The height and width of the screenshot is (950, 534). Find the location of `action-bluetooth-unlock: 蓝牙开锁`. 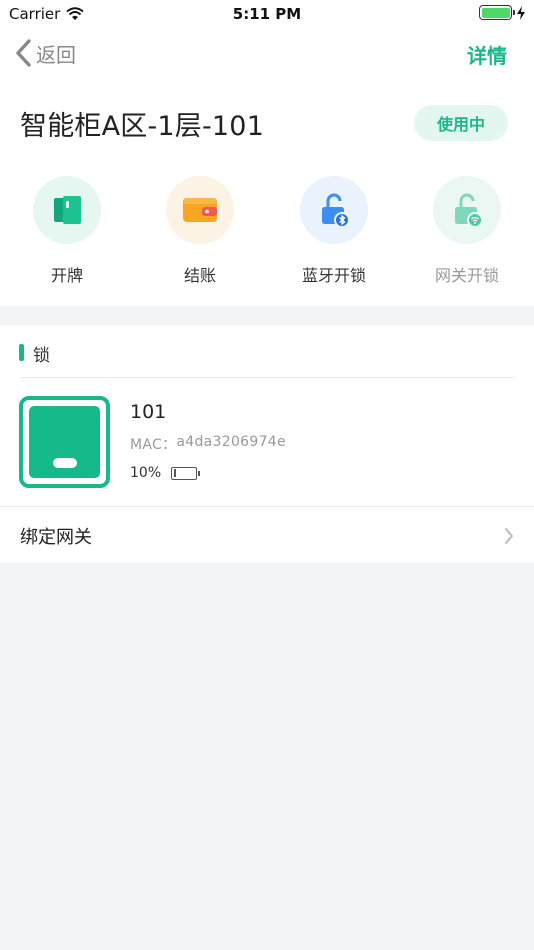

action-bluetooth-unlock: 蓝牙开锁 is located at coordinates (334, 231).